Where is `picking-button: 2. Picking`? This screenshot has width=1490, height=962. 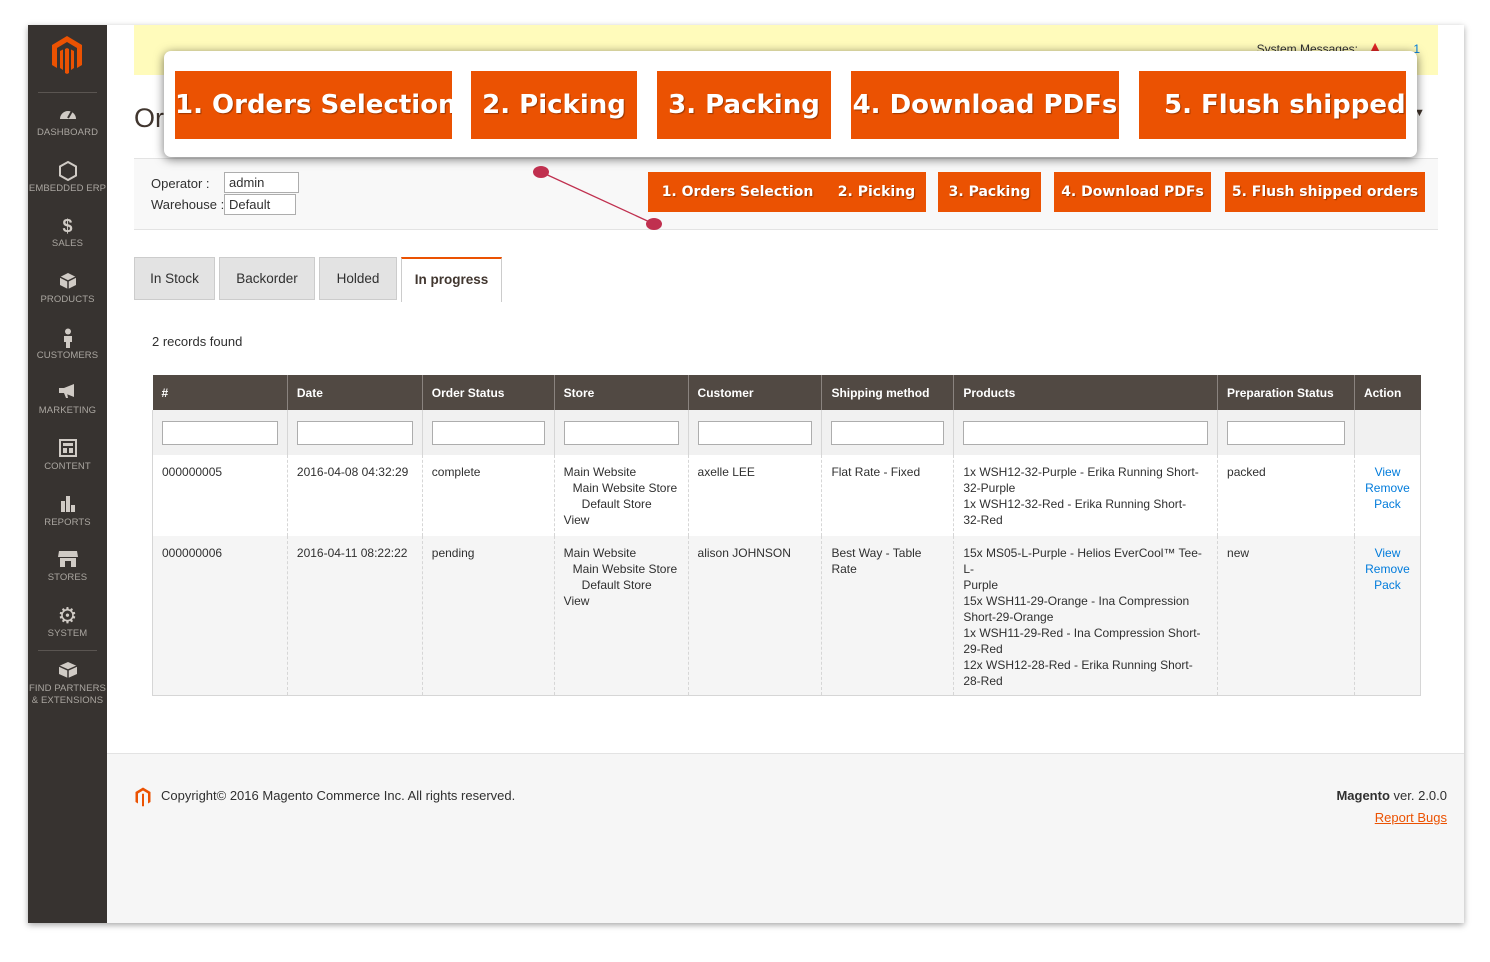
picking-button: 2. Picking is located at coordinates (876, 192).